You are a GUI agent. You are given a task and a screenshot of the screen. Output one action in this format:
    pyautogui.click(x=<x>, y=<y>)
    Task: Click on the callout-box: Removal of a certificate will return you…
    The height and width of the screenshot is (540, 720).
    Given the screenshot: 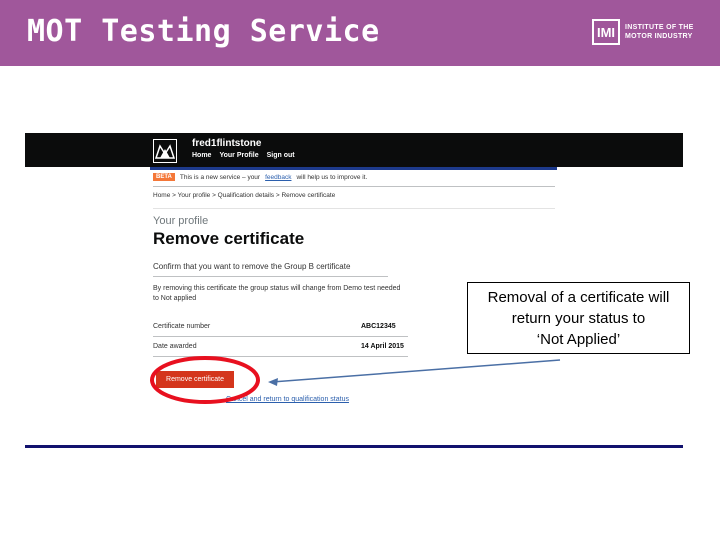 What is the action you would take?
    pyautogui.click(x=578, y=318)
    